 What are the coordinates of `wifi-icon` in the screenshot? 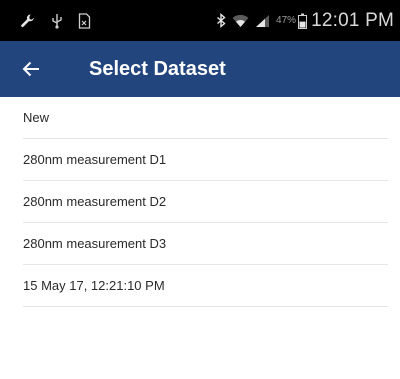 It's located at (240, 21).